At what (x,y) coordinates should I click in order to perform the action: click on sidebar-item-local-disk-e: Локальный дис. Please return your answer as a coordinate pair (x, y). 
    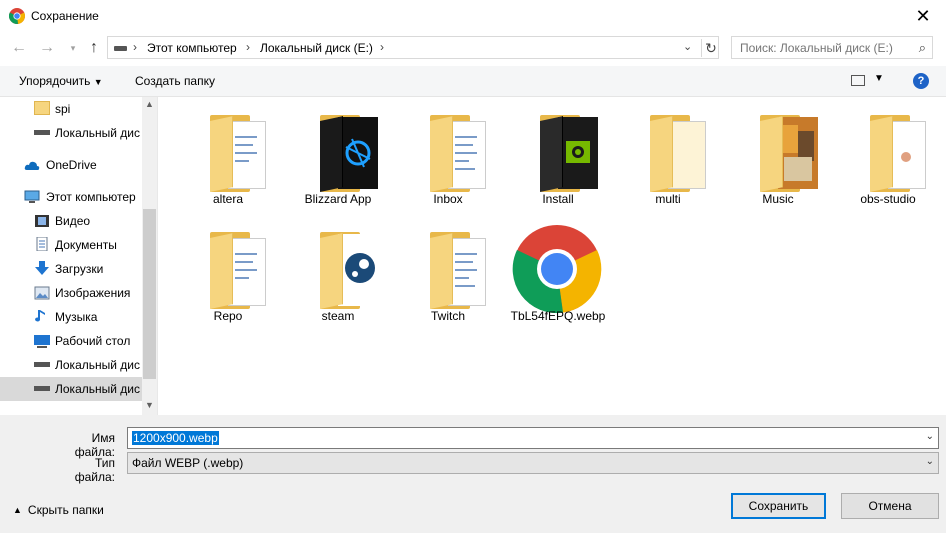
    Looking at the image, I should click on (71, 389).